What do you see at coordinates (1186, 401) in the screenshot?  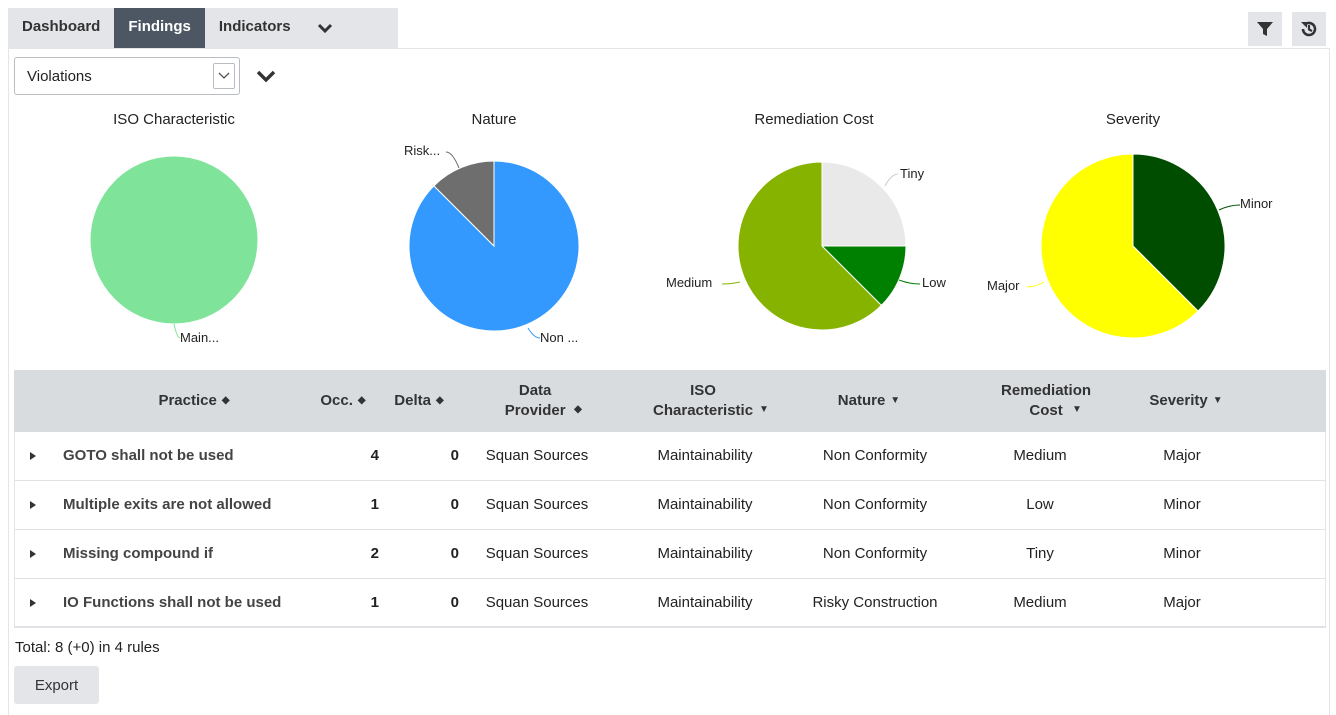 I see `column-header-severity: Severity ▼` at bounding box center [1186, 401].